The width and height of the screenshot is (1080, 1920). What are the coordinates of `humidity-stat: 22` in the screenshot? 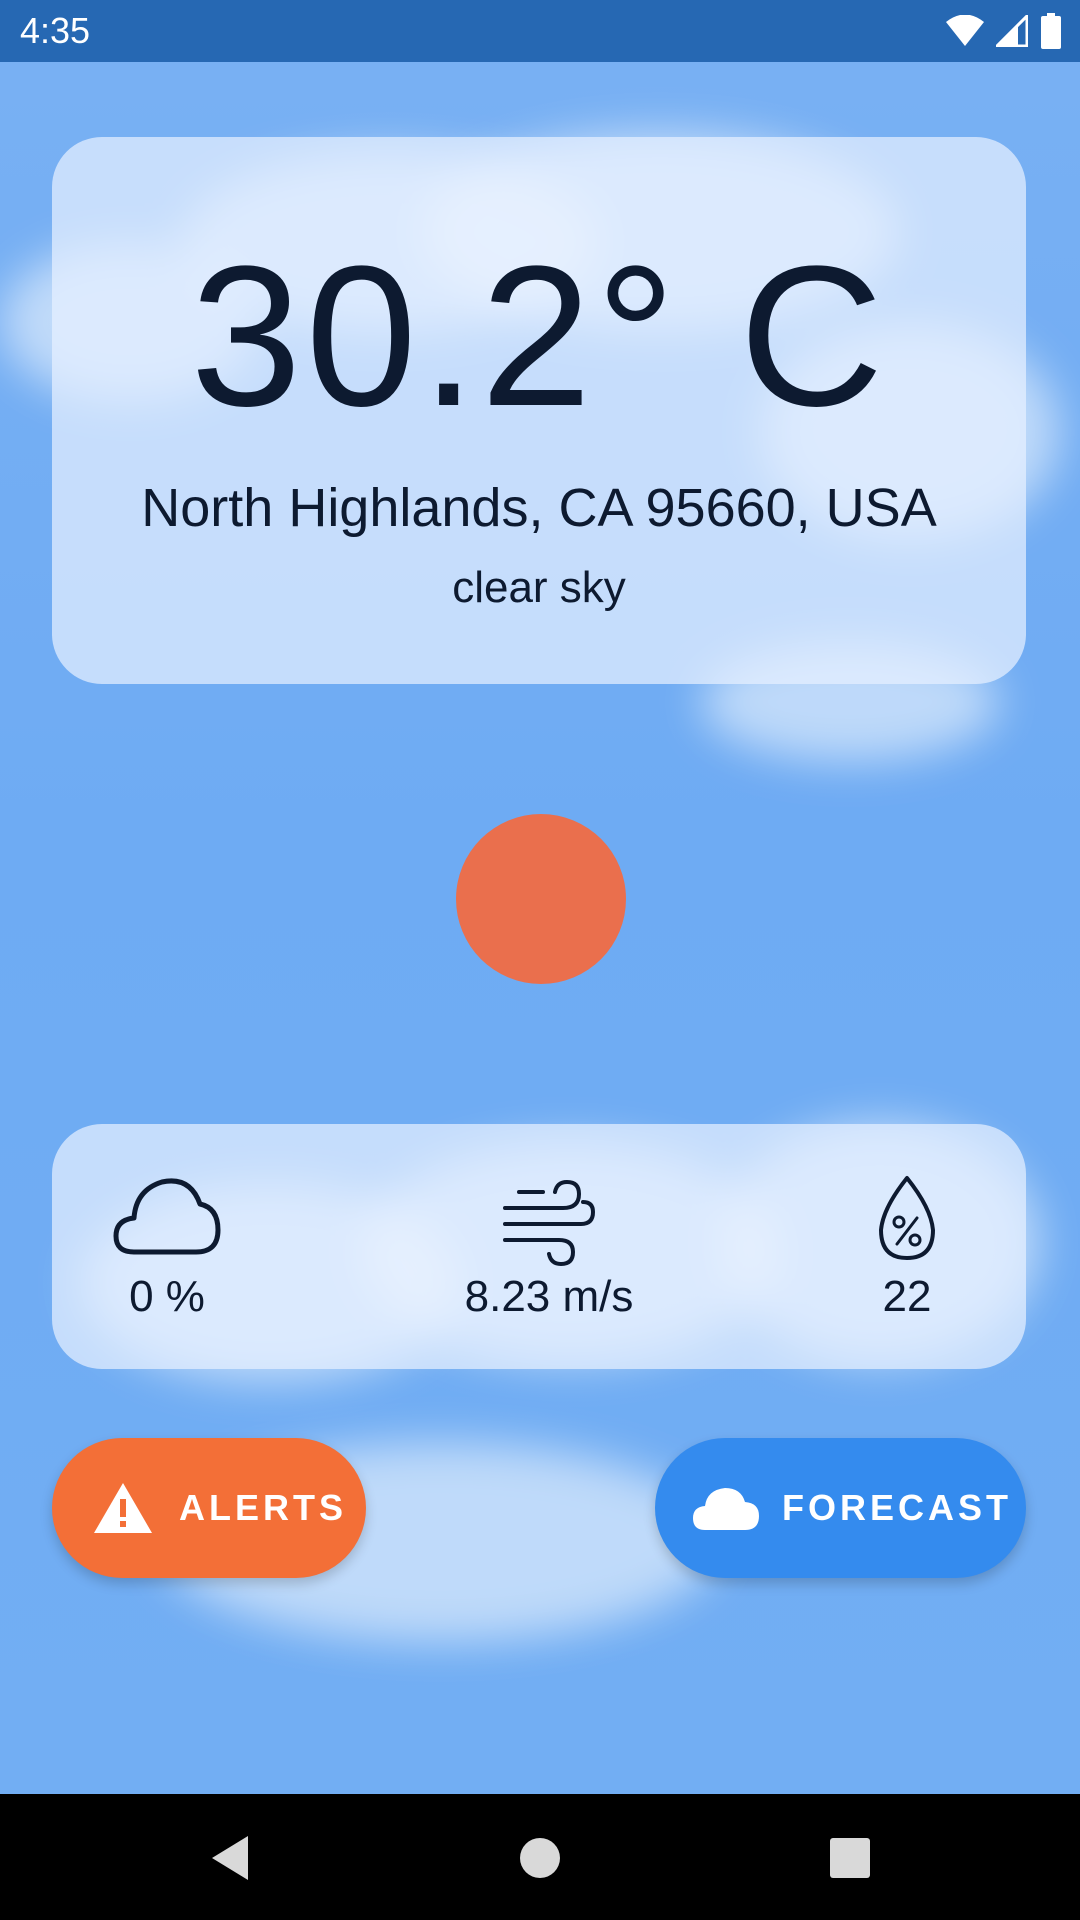 It's located at (907, 1246).